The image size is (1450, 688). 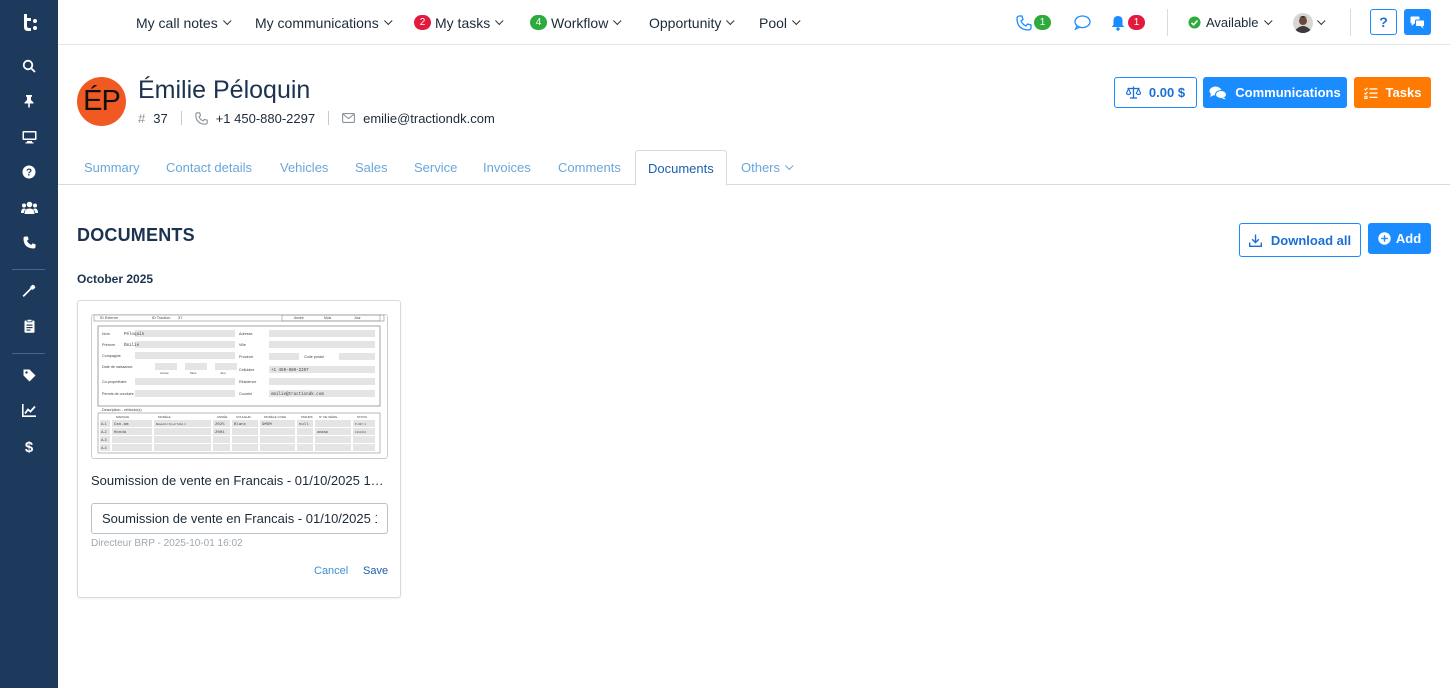 What do you see at coordinates (117, 367) in the screenshot?
I see `thumbnail-label: Date de naissance` at bounding box center [117, 367].